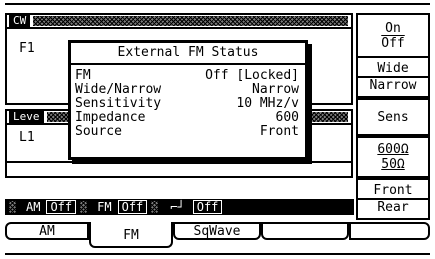  I want to click on cw-panel-header: CW, so click(179, 22).